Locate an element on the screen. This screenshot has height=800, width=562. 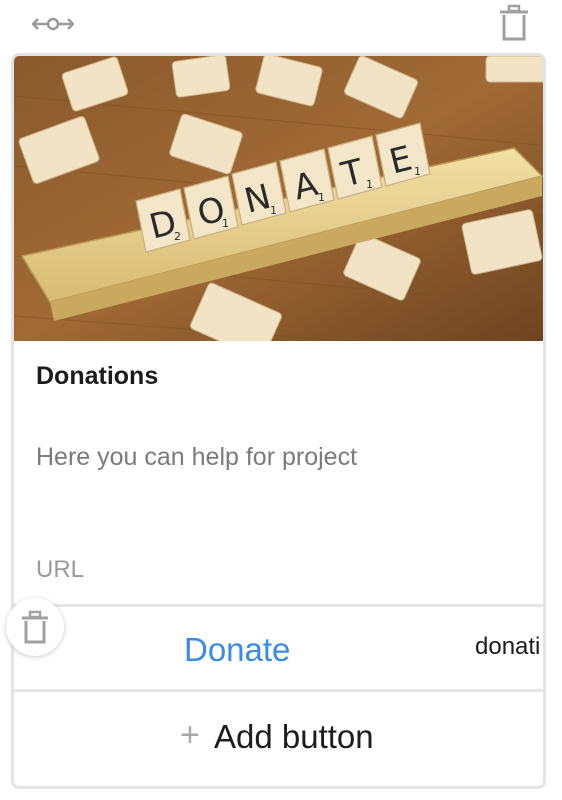
drag-handle-icon is located at coordinates (53, 24).